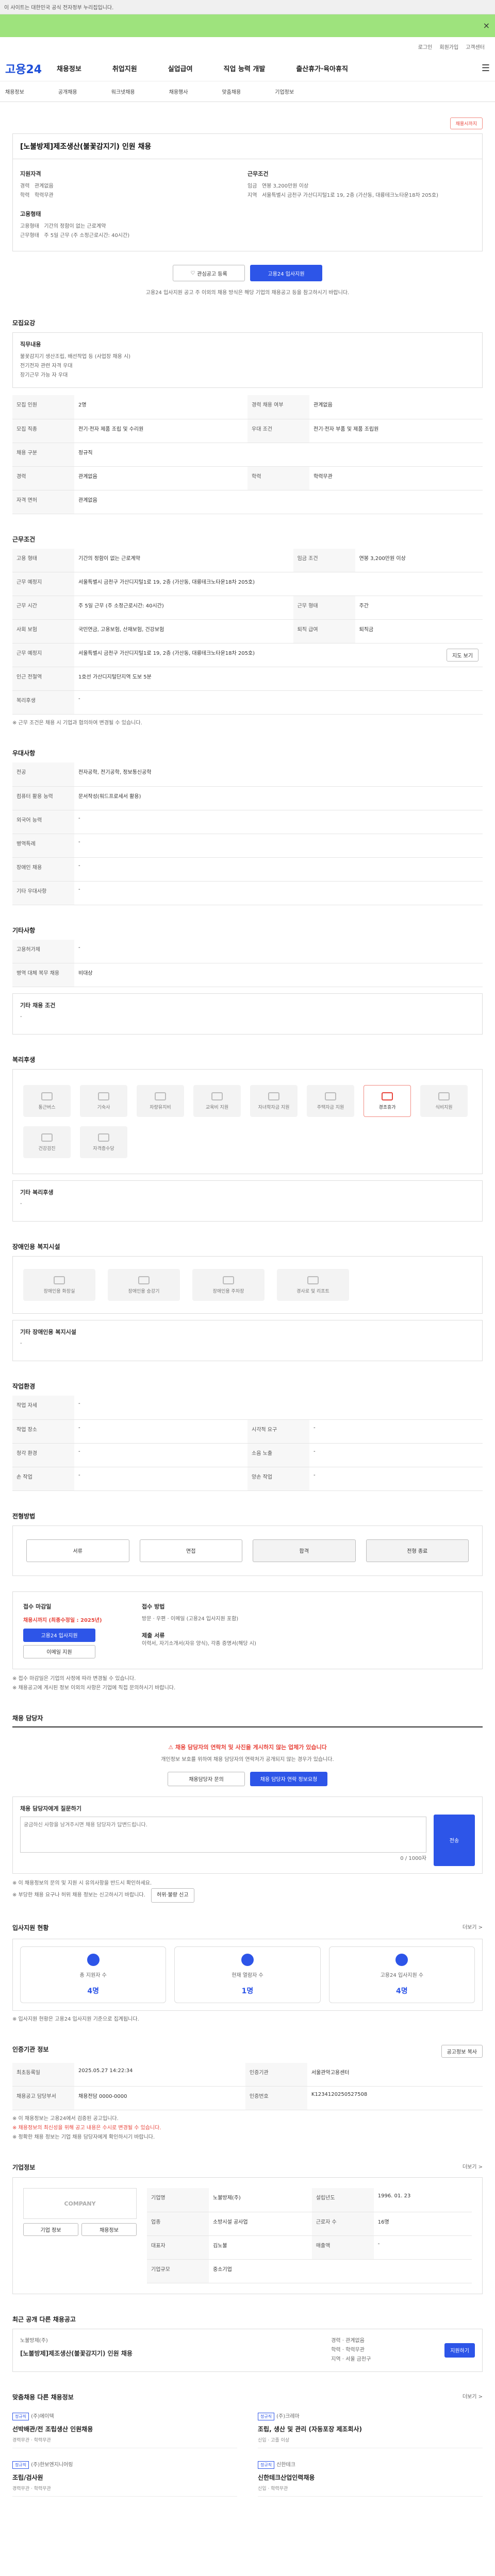 Image resolution: width=495 pixels, height=2576 pixels. I want to click on selection-title: 전형방법, so click(24, 1516).